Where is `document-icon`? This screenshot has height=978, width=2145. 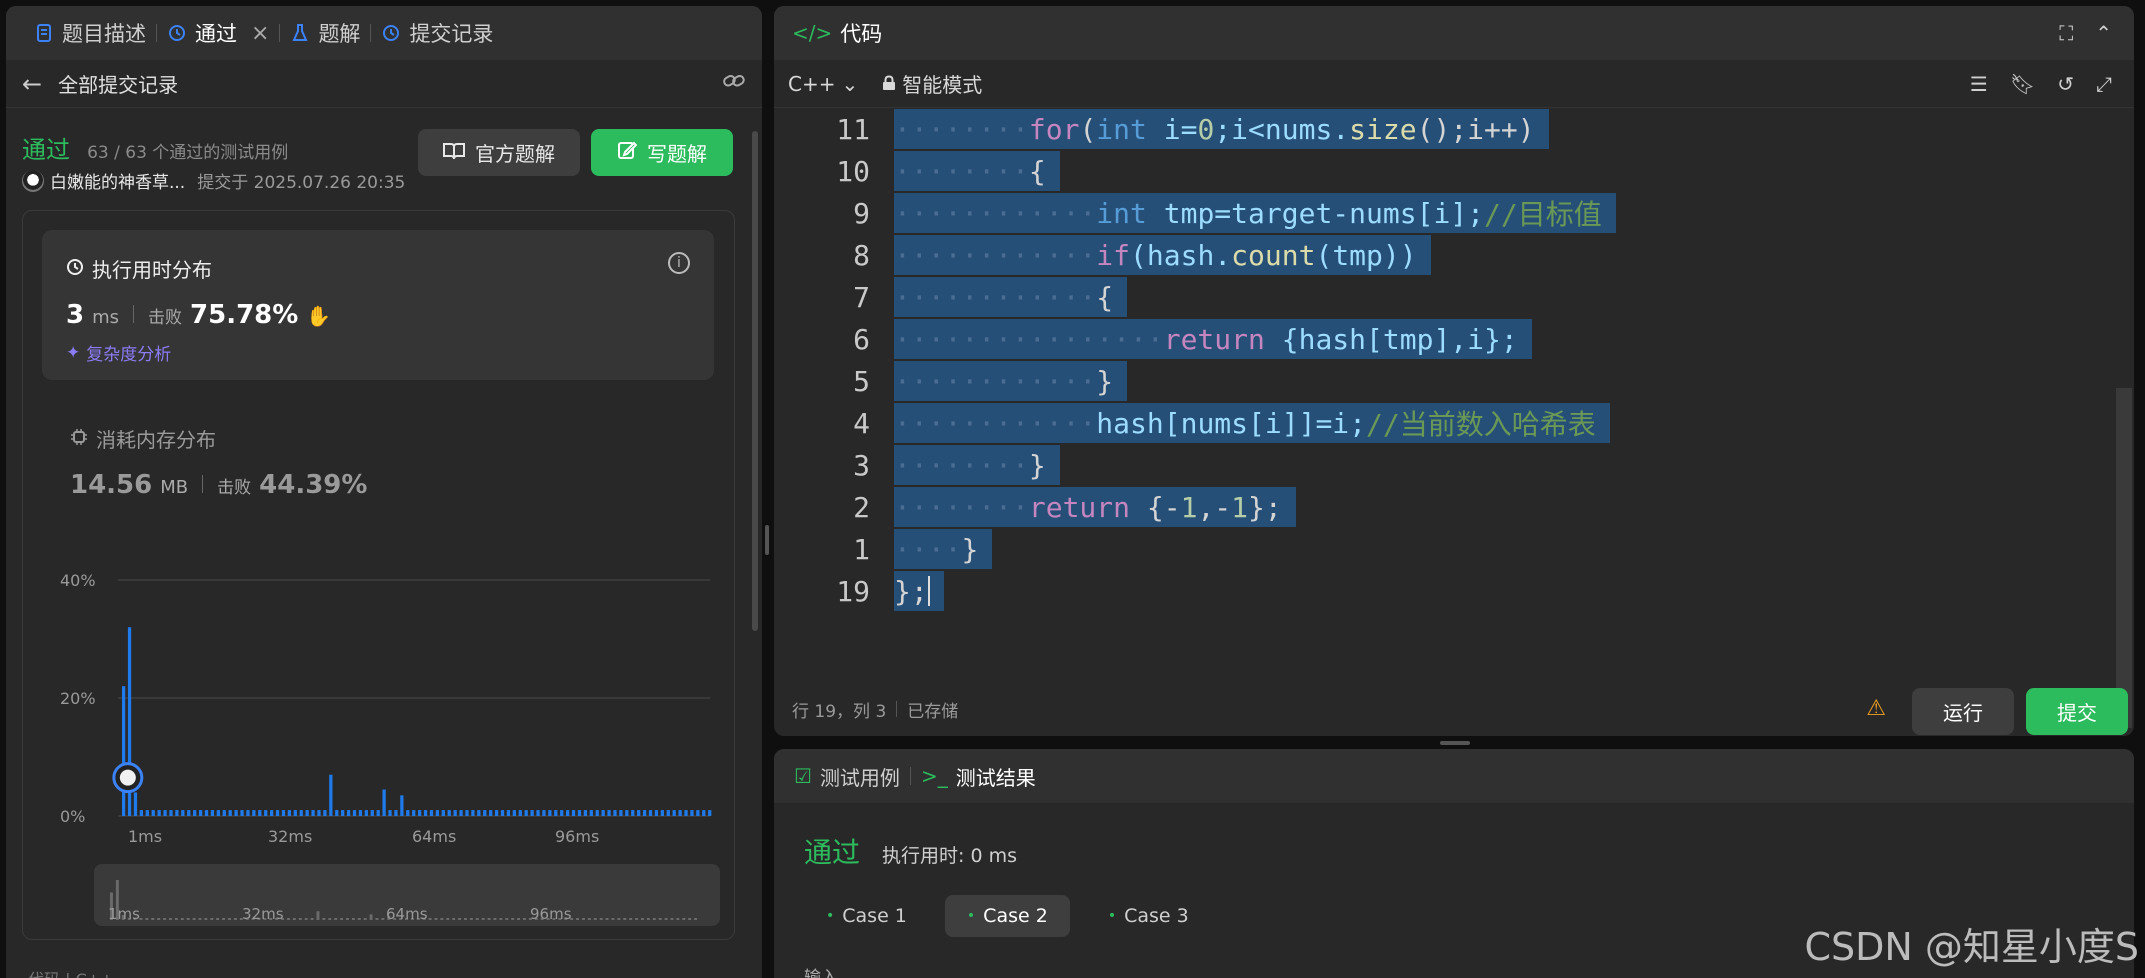 document-icon is located at coordinates (44, 33).